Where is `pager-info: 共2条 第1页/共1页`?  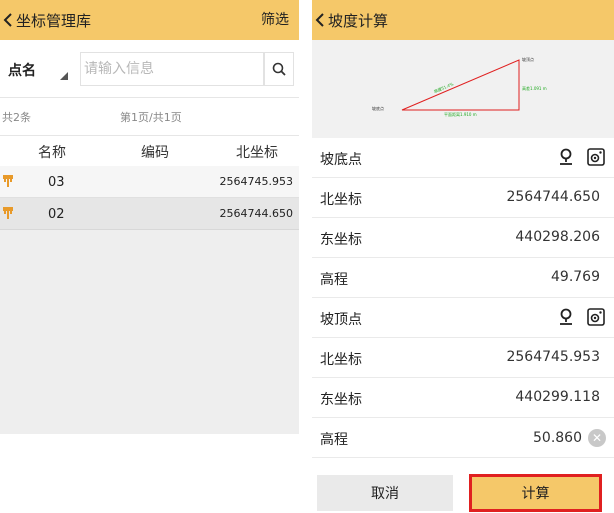
pager-info: 共2条 第1页/共1页 is located at coordinates (149, 116).